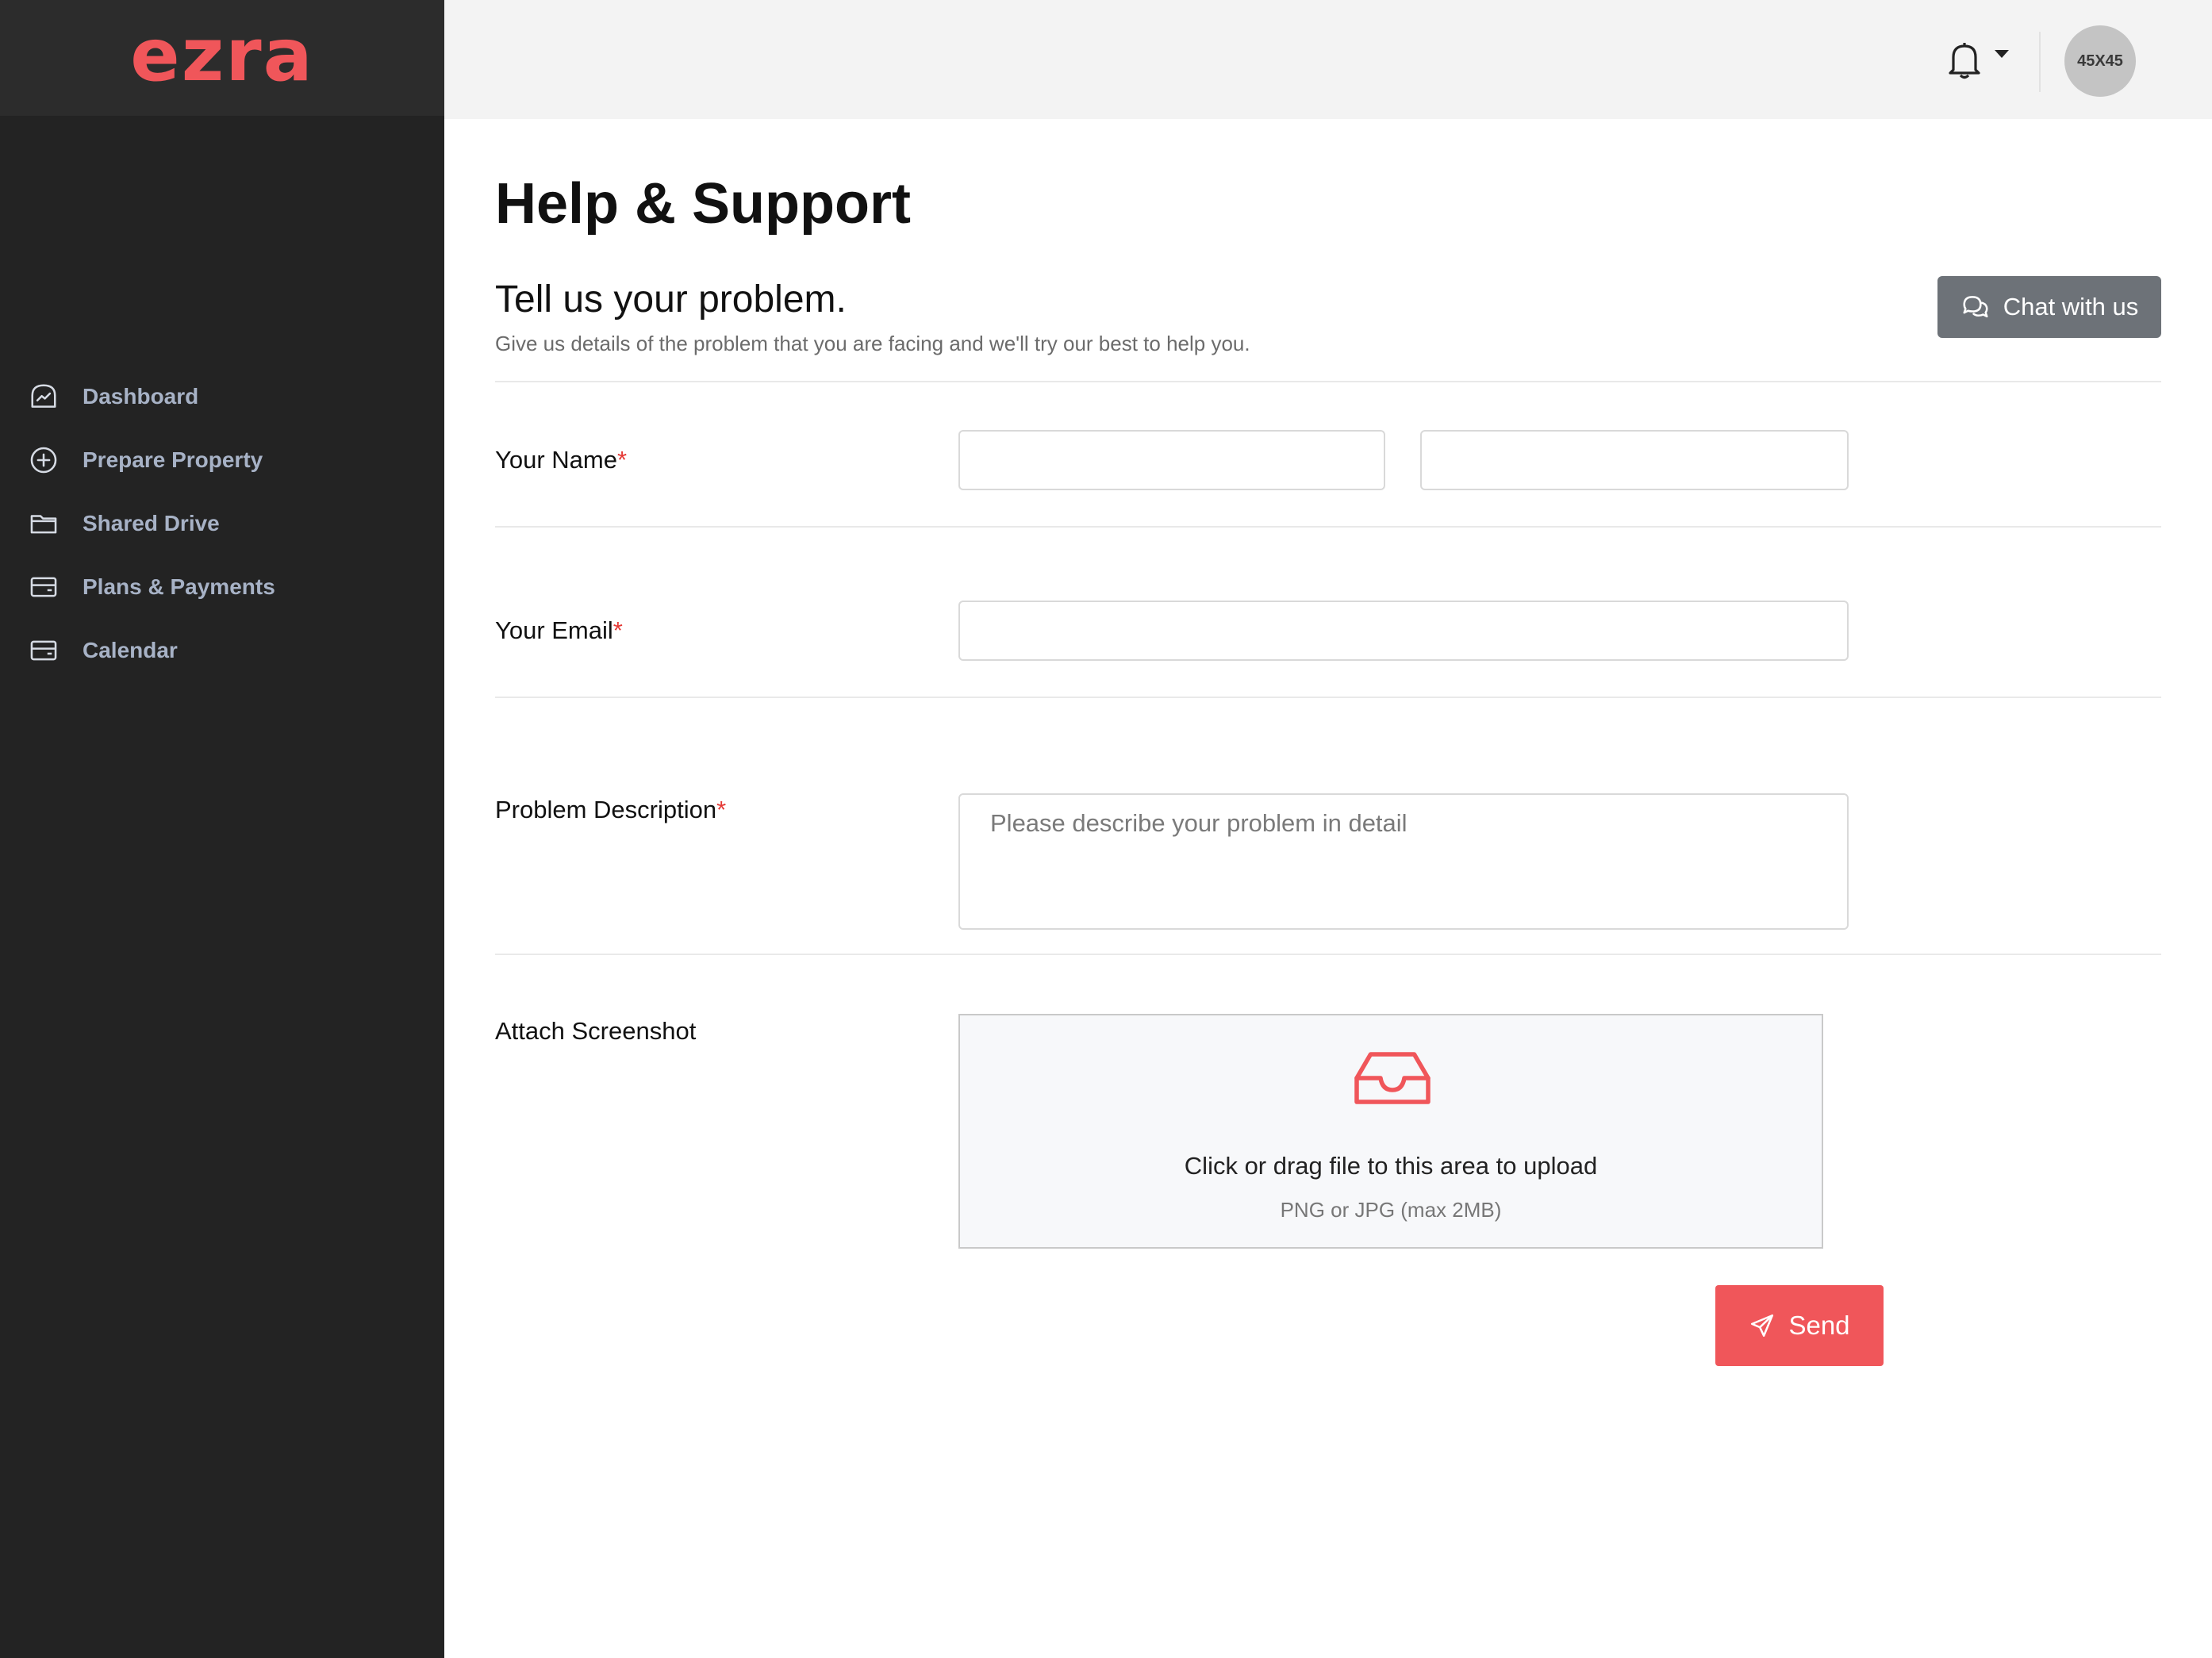 The height and width of the screenshot is (1658, 2212). Describe the element at coordinates (179, 586) in the screenshot. I see `sidebar-item-label: Plans & Payments` at that location.